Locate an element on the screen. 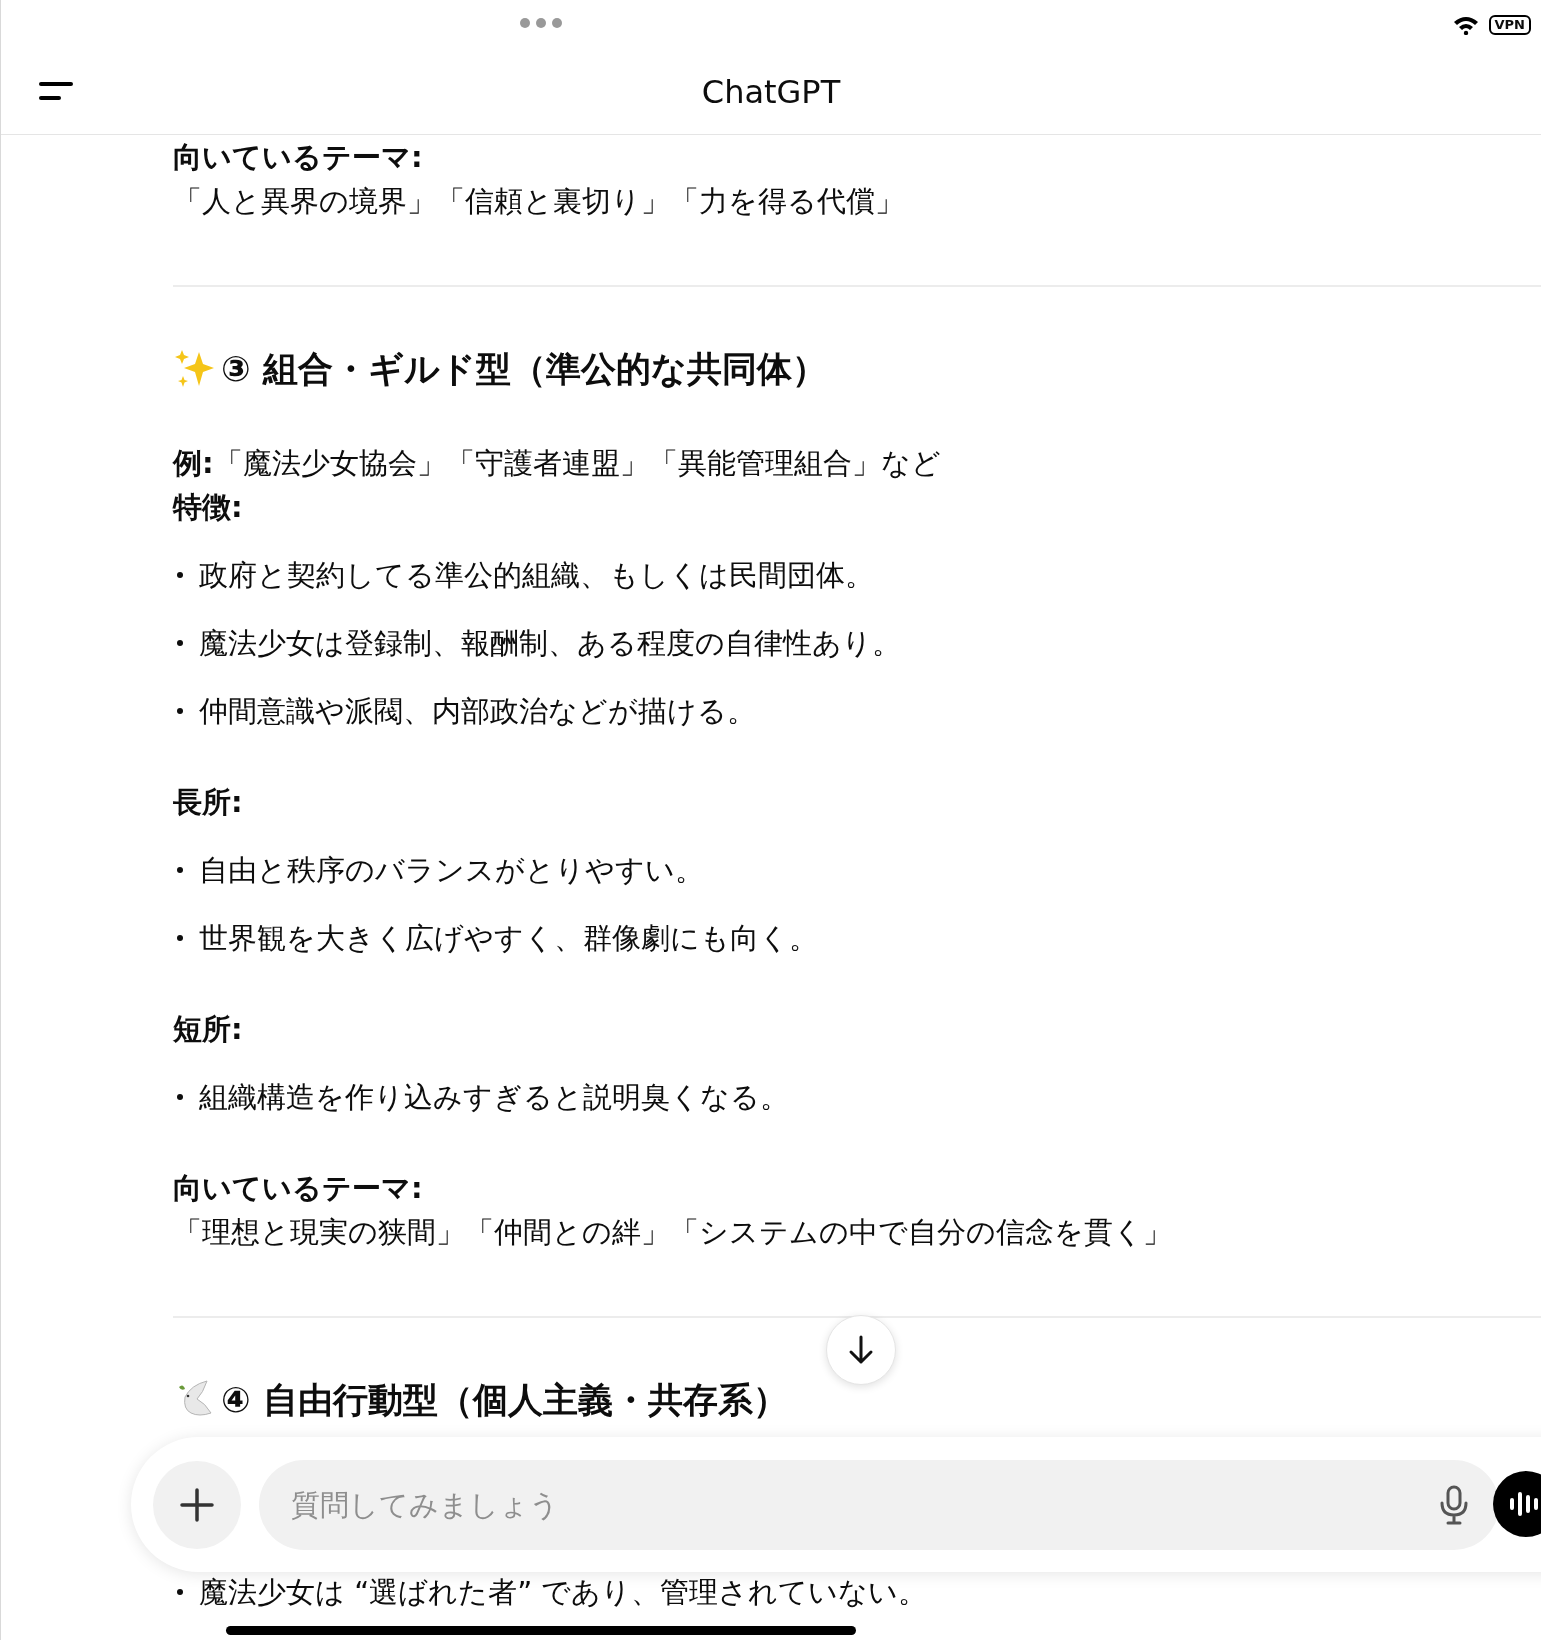 This screenshot has width=1541, height=1640. waveform-icon is located at coordinates (1525, 1504).